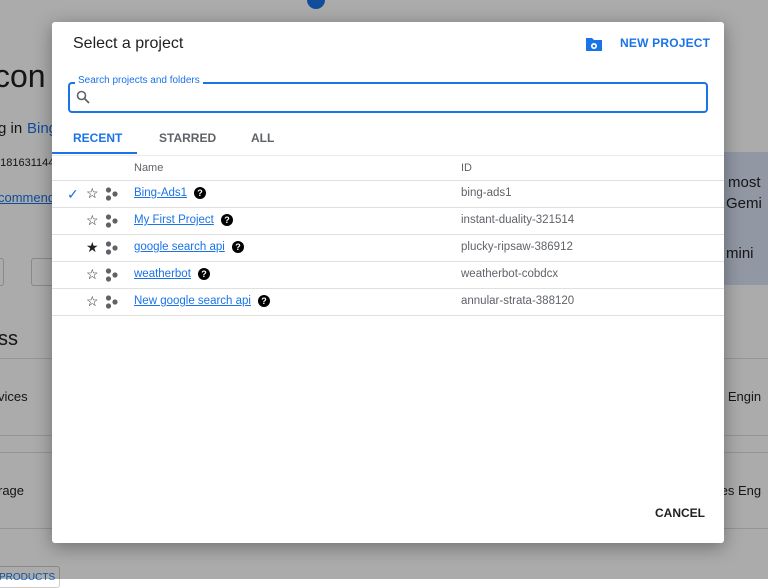 The width and height of the screenshot is (768, 588). Describe the element at coordinates (262, 138) in the screenshot. I see `tab-all: ALL` at that location.